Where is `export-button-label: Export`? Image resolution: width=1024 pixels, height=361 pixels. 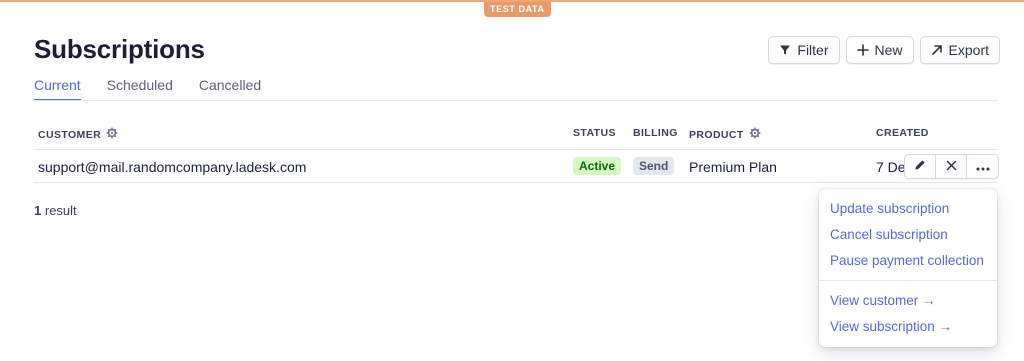
export-button-label: Export is located at coordinates (968, 50).